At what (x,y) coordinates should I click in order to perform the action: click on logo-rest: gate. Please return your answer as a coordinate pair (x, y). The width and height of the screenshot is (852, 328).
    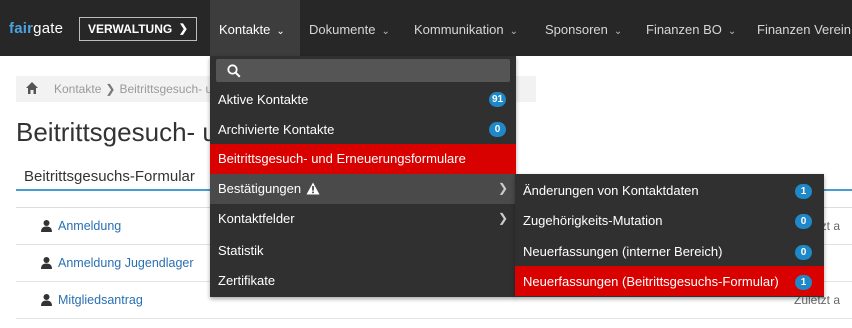
    Looking at the image, I should click on (48, 28).